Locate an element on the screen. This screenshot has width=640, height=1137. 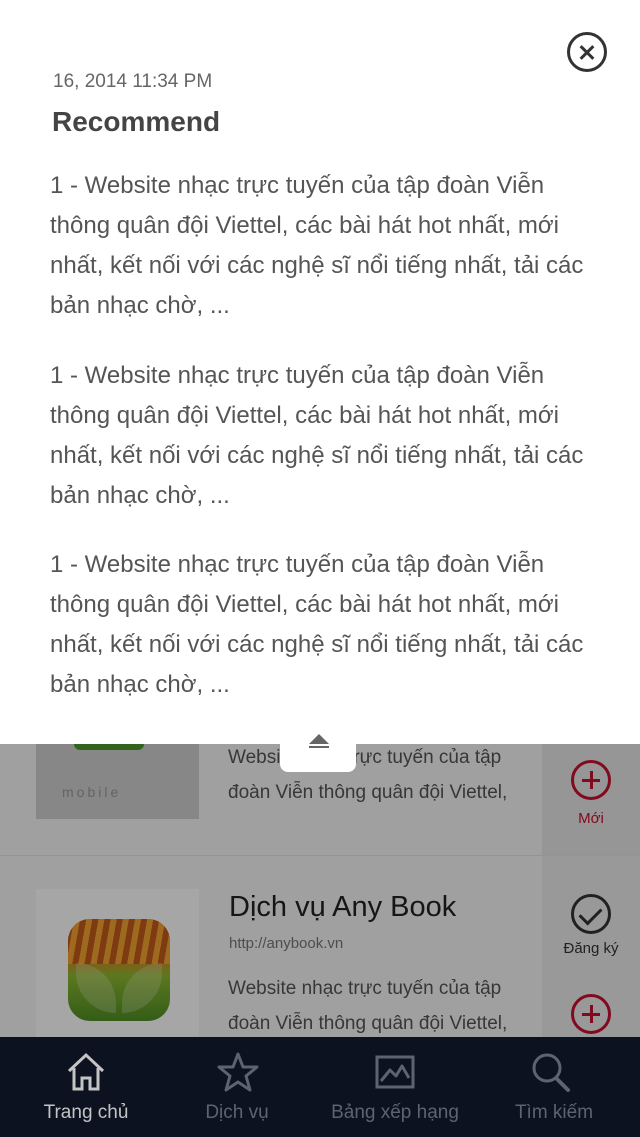
bottom-tab-bar: Trang chủ Dịch vụ Bảng xếp hạng Tìm kiếm is located at coordinates (320, 1087).